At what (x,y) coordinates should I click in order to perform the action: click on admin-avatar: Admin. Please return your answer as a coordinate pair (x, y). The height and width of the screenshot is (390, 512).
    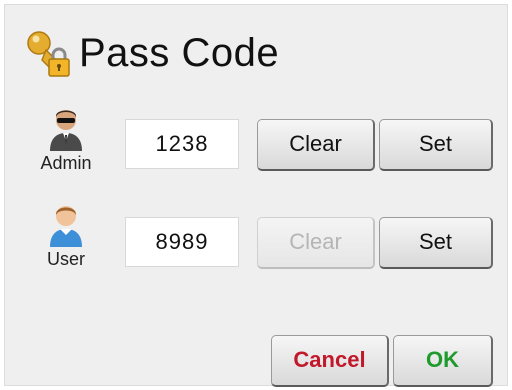
    Looking at the image, I should click on (66, 139).